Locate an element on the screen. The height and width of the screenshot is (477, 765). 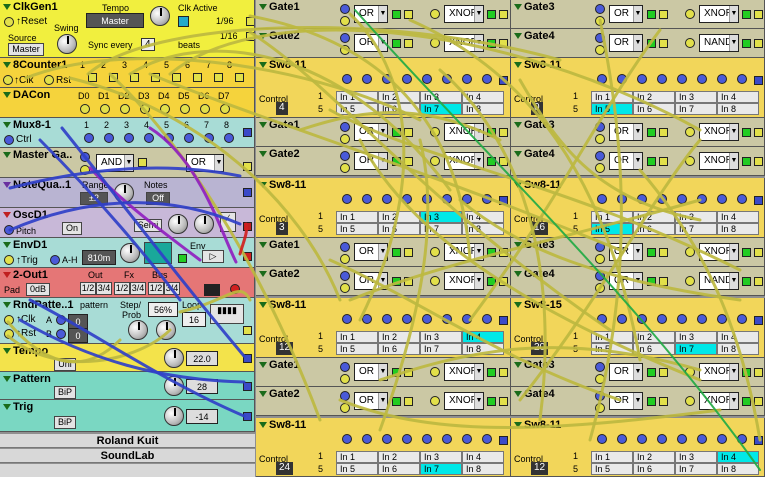
bus-pair-1: 1/2 is located at coordinates (156, 288).